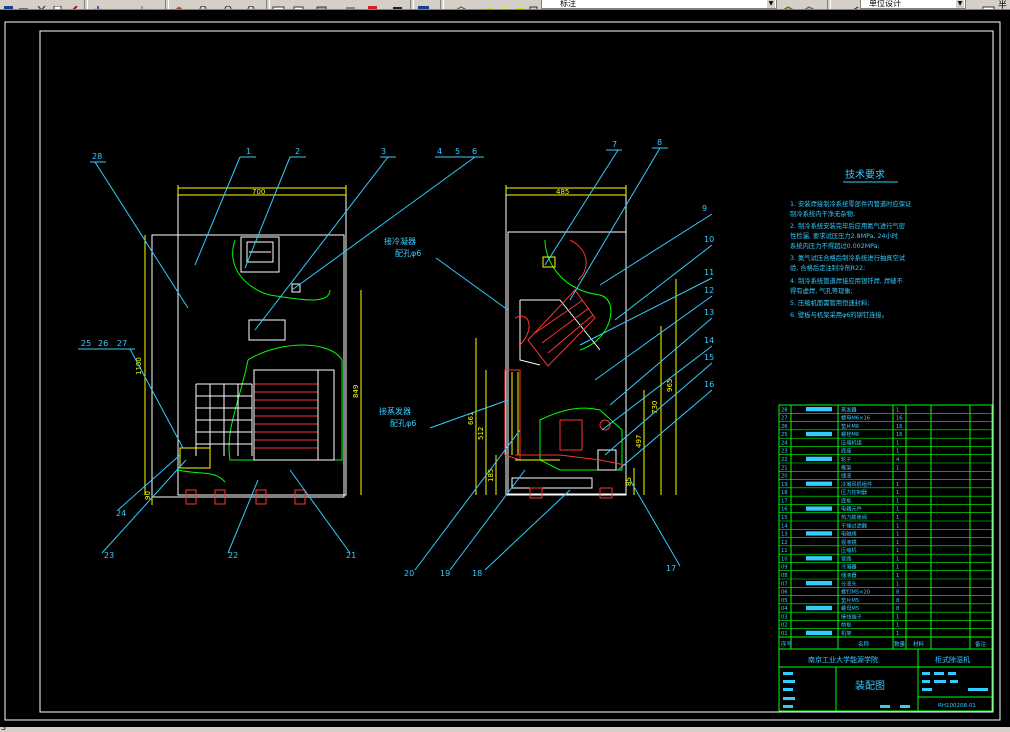  Describe the element at coordinates (490, 4) in the screenshot. I see `layer-state-icon` at that location.